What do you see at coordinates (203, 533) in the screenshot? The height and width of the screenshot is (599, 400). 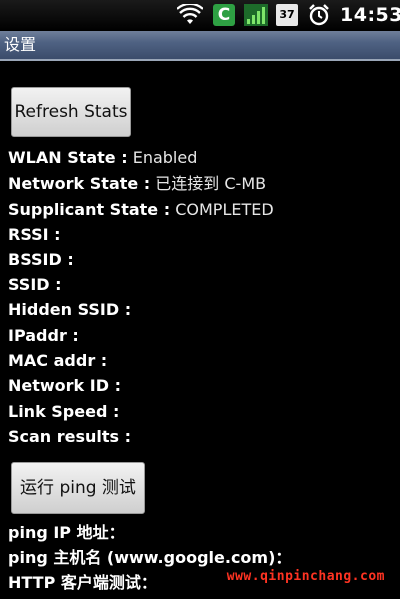 I see `ping-ip-row: ping IP 地址：` at bounding box center [203, 533].